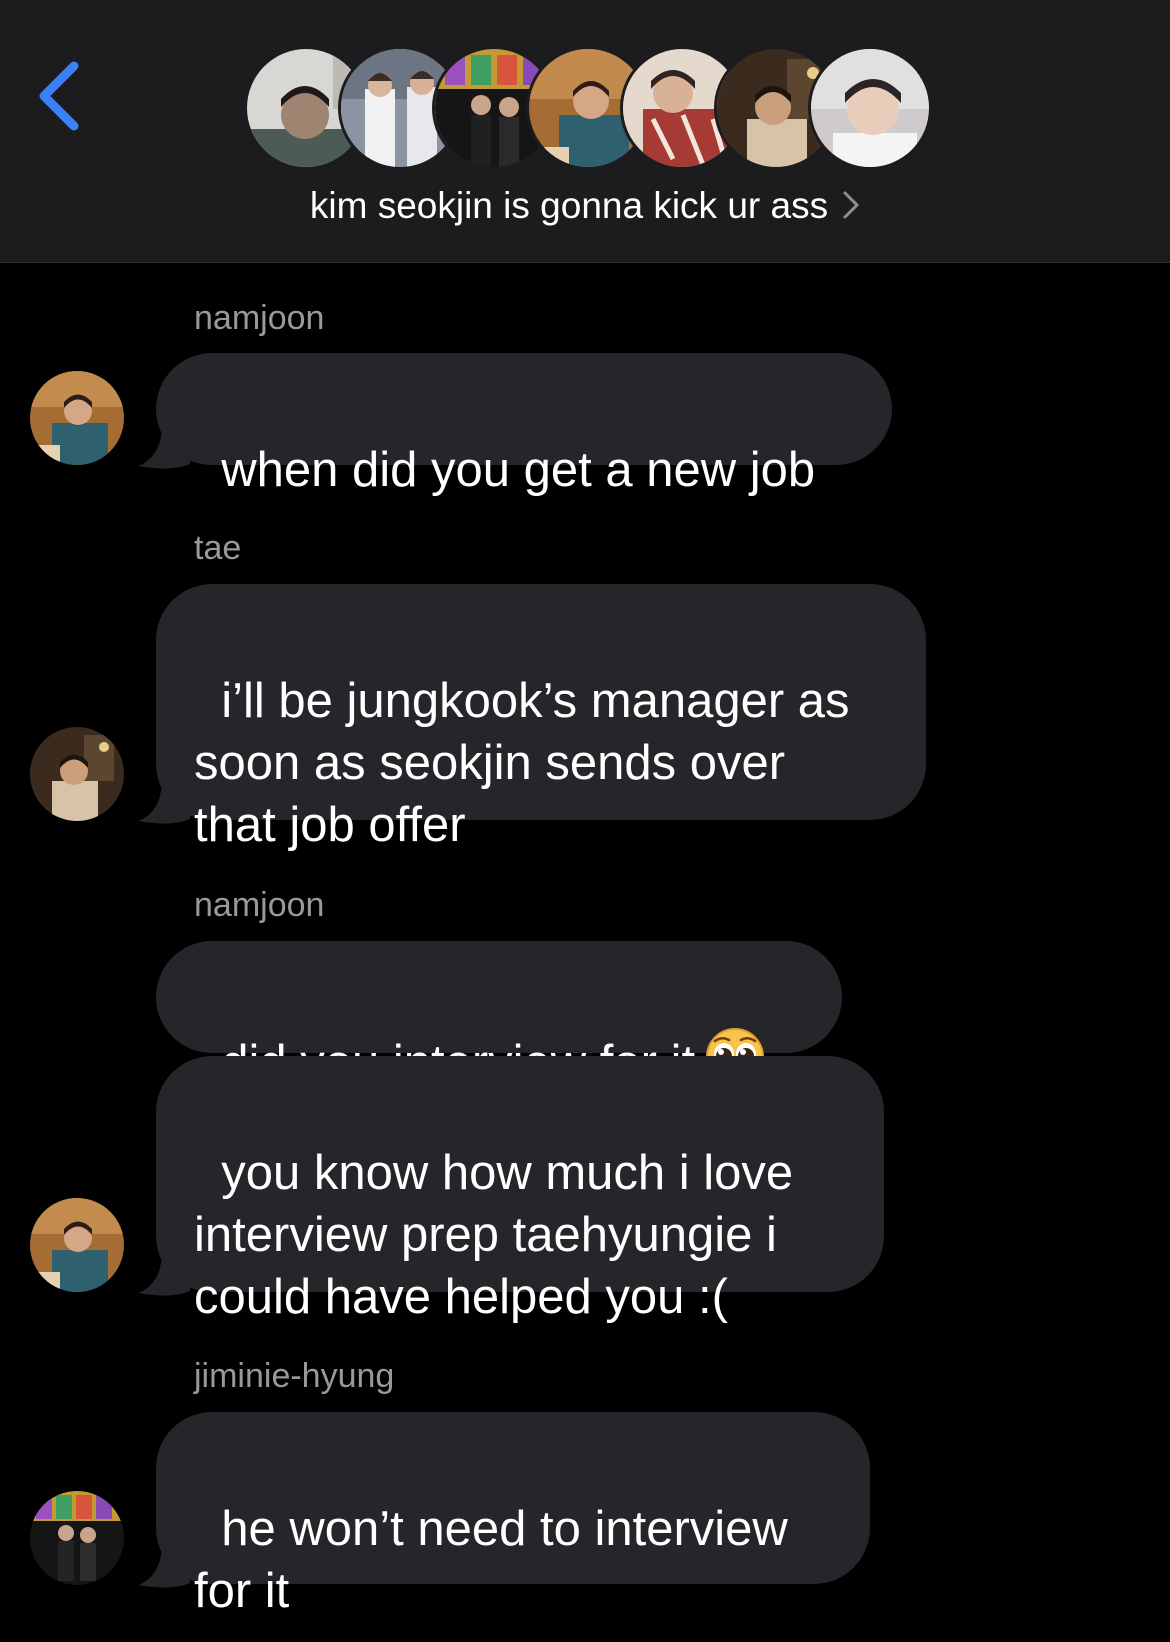 The image size is (1170, 1642). Describe the element at coordinates (218, 548) in the screenshot. I see `sender-name: tae` at that location.